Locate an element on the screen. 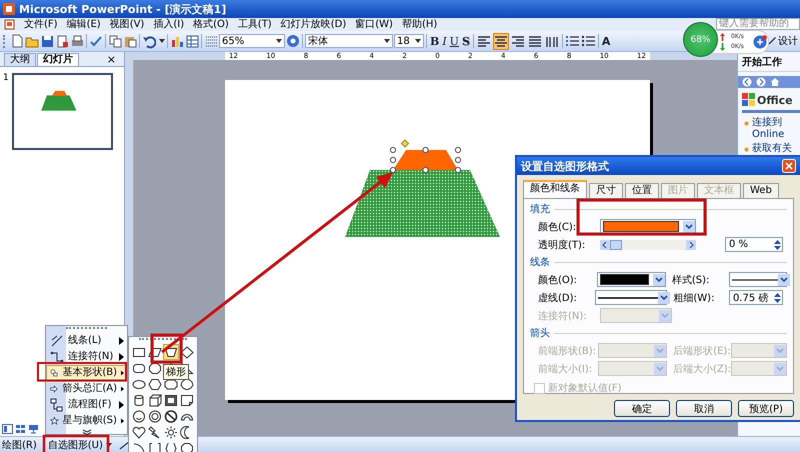 The image size is (800, 452). menu-item: 连接符(N) is located at coordinates (86, 357).